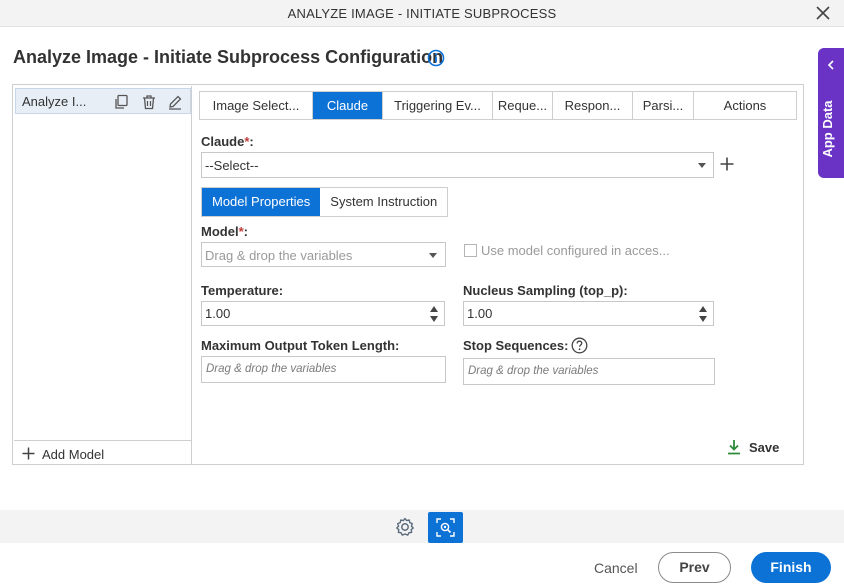 The width and height of the screenshot is (844, 586). What do you see at coordinates (271, 369) in the screenshot?
I see `max-output-token-placeholder: Drag & drop the variables` at bounding box center [271, 369].